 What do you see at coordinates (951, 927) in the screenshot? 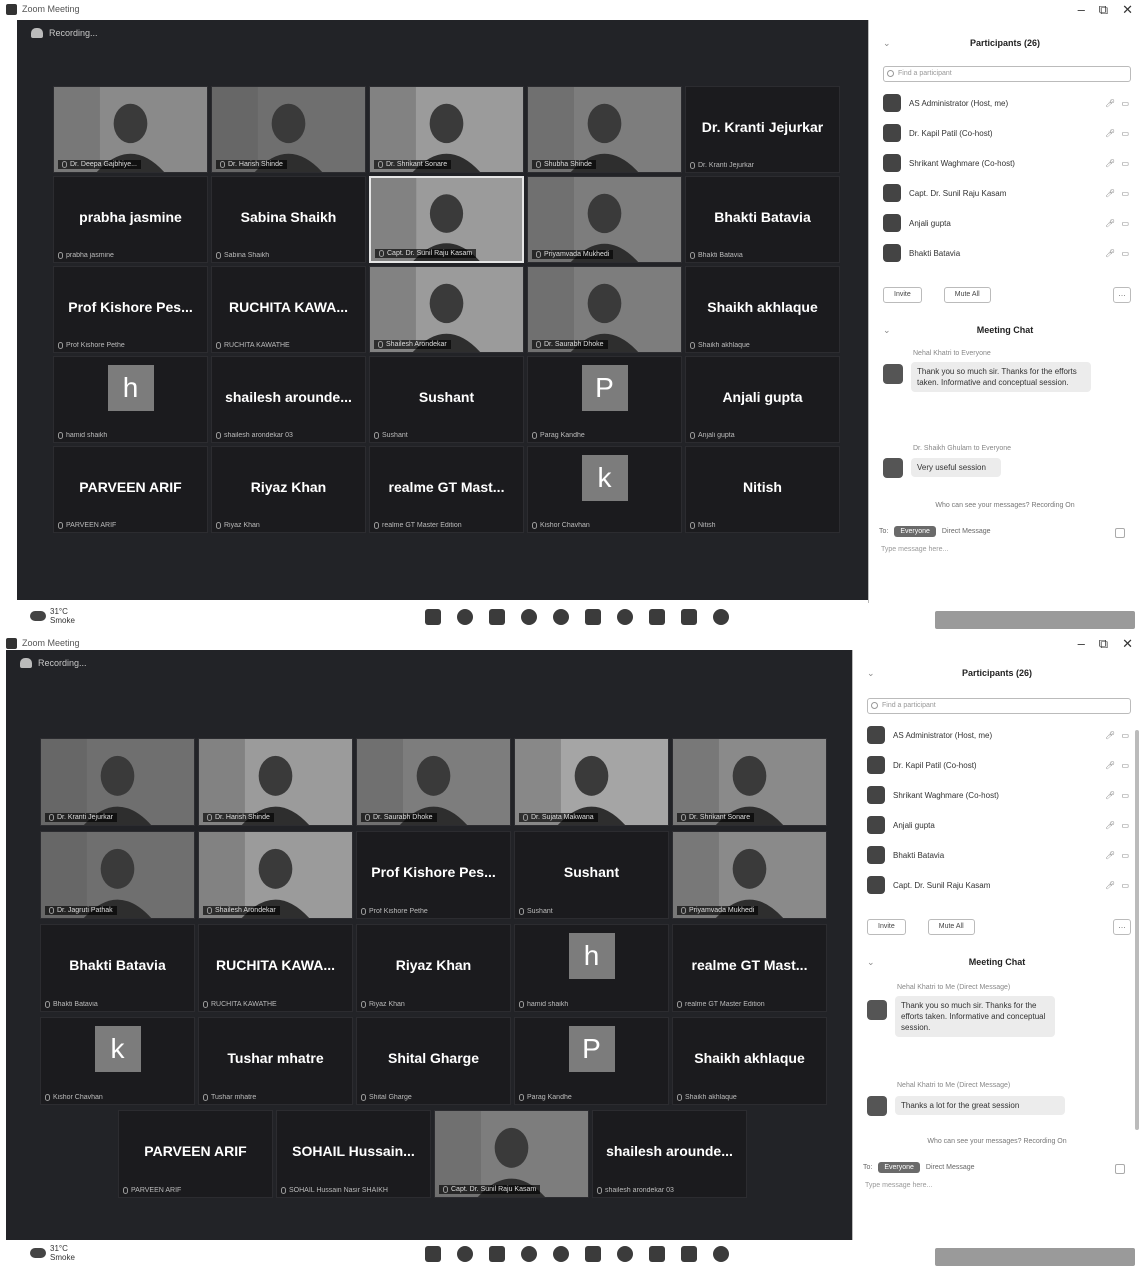
I see `mute-all-button: Mute All` at bounding box center [951, 927].